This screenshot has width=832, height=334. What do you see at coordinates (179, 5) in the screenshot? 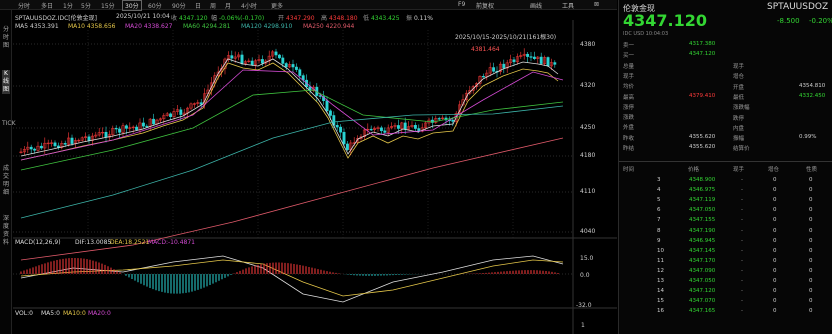
I see `tab-90min: 90分` at bounding box center [179, 5].